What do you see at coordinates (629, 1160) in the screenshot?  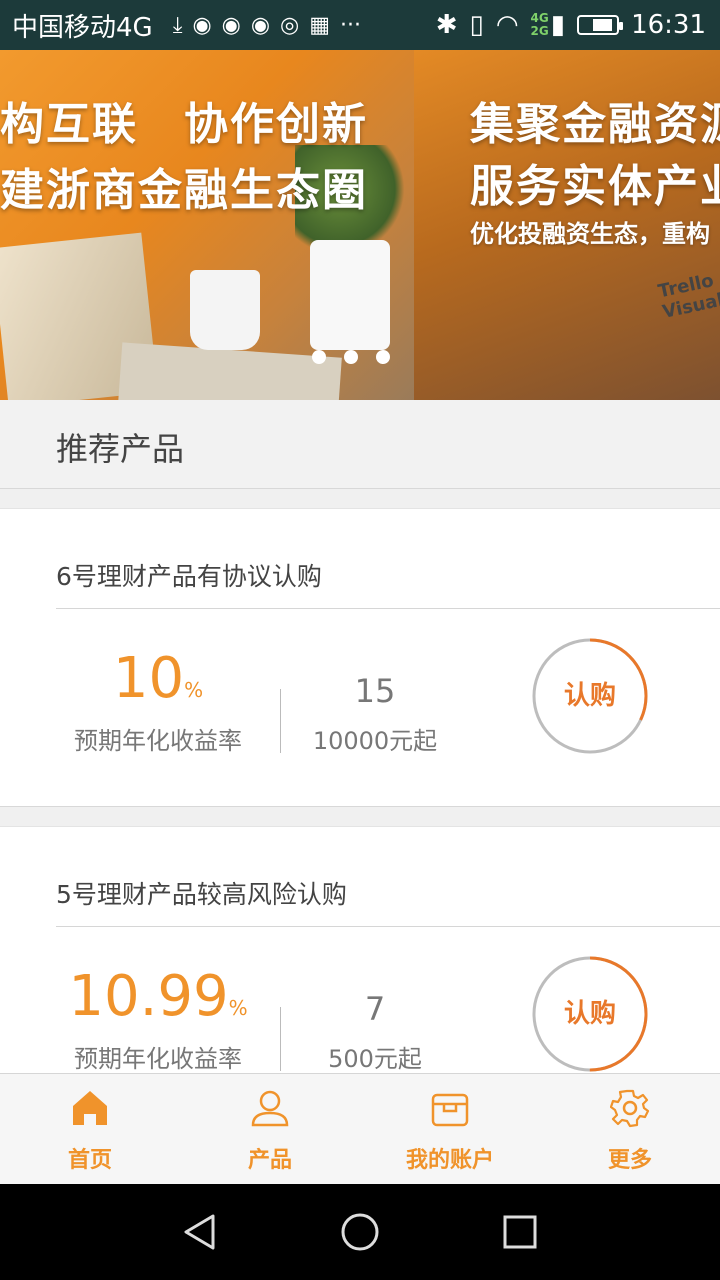 I see `nav-label: 更多` at bounding box center [629, 1160].